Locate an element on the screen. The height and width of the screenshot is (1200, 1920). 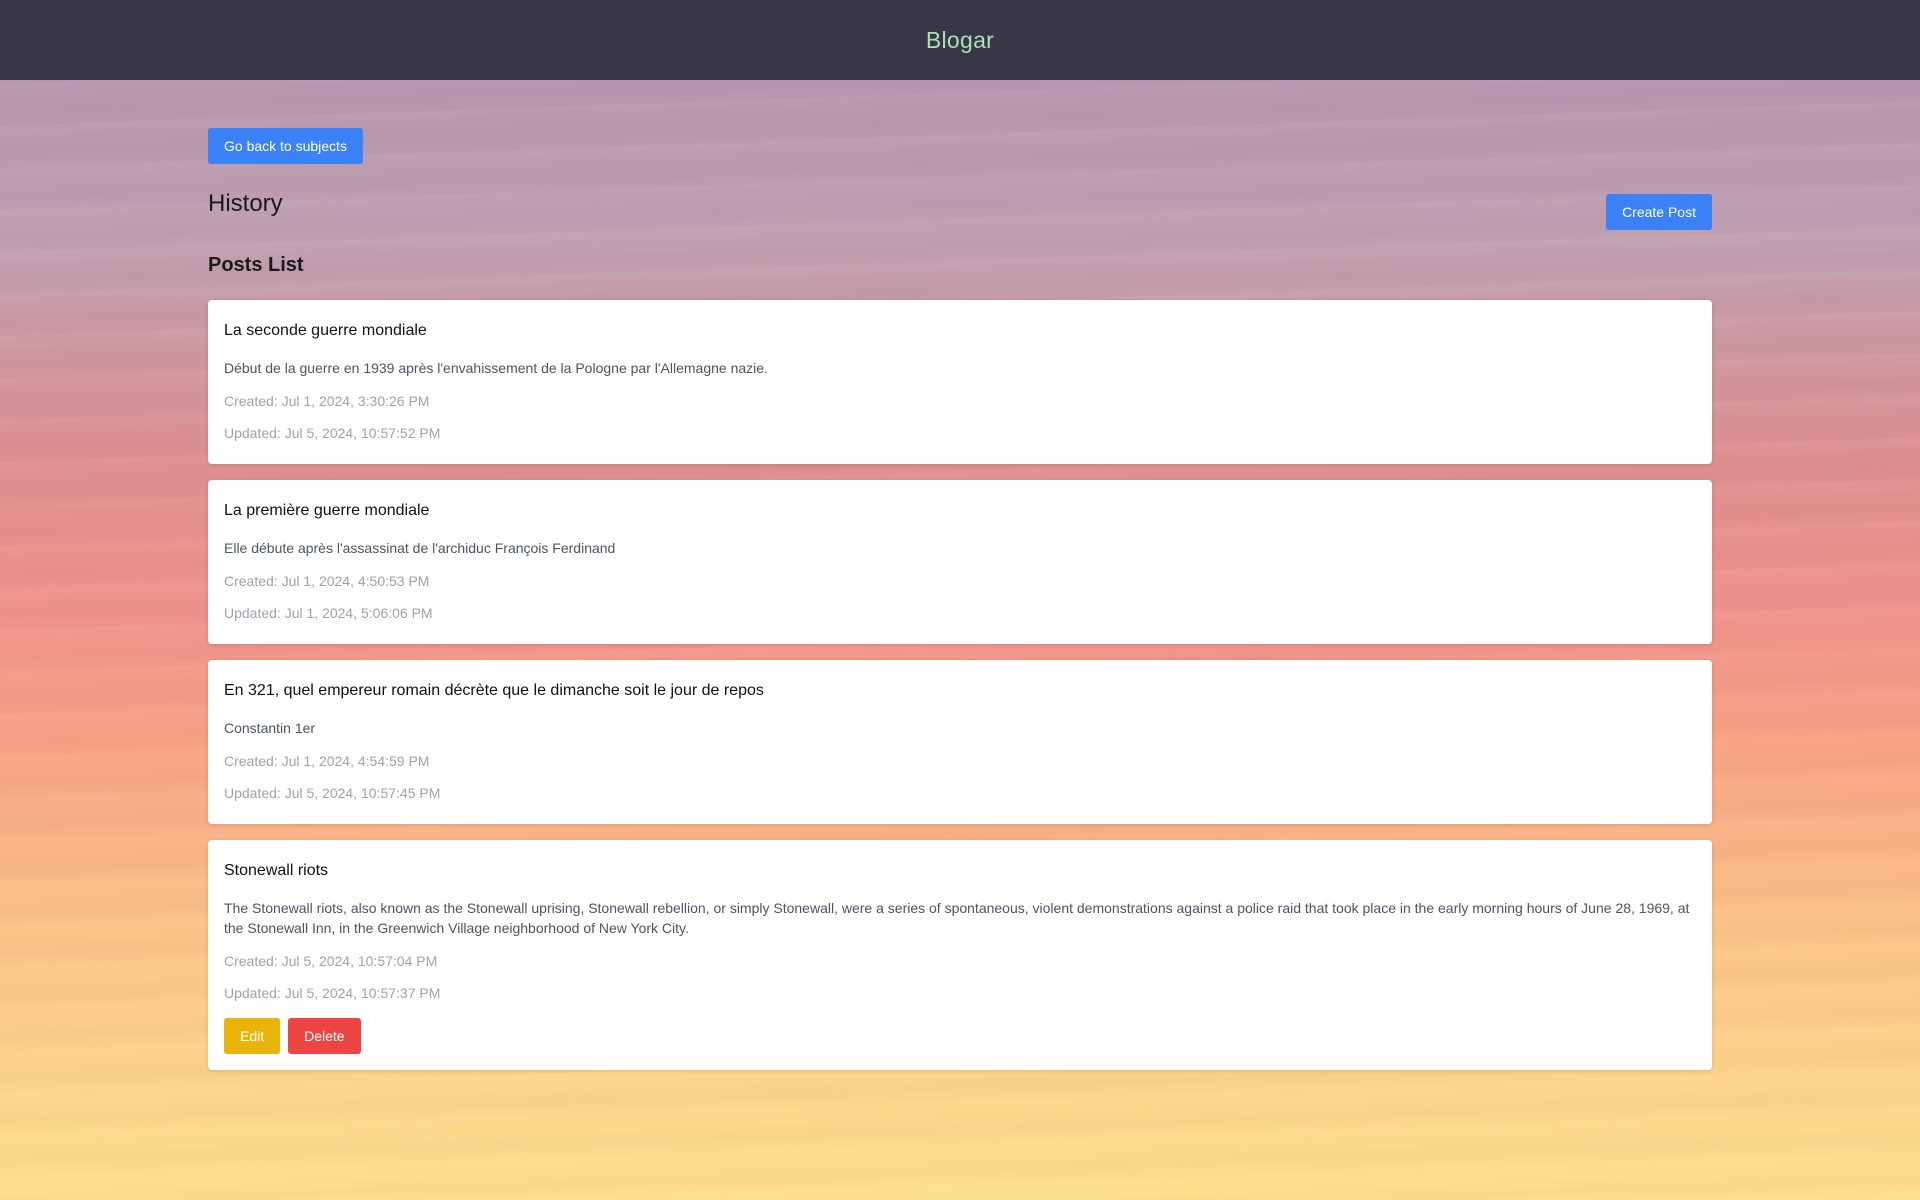
post-actions: Edit Delete is located at coordinates (960, 1036).